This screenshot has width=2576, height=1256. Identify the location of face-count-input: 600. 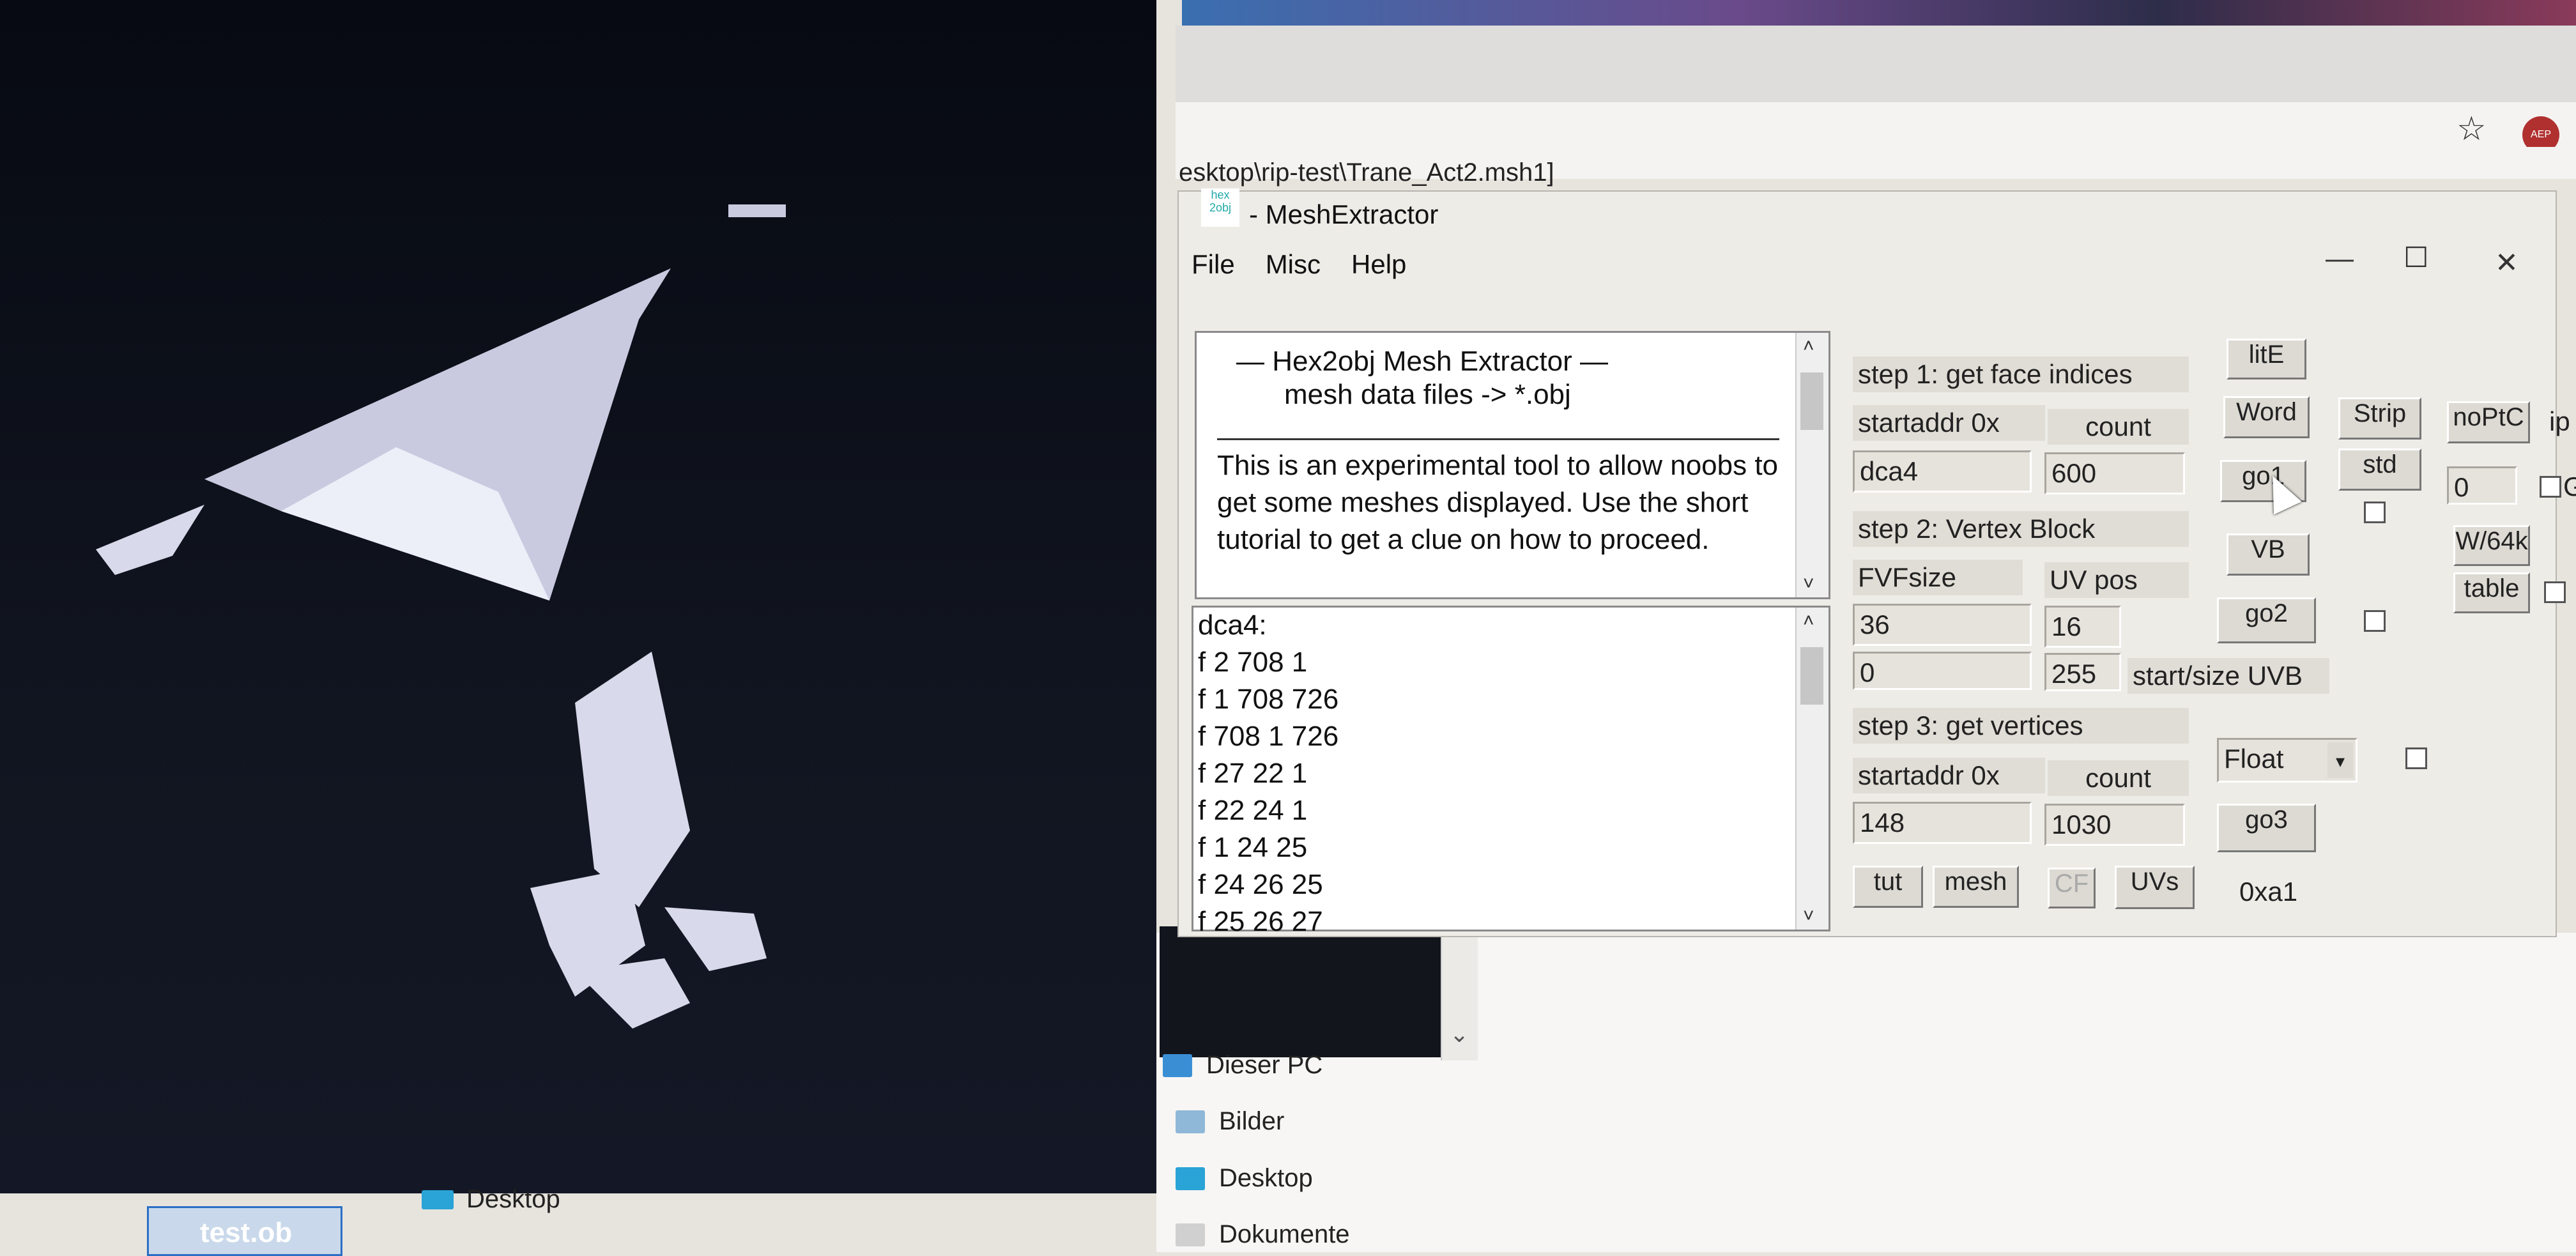
(2114, 473).